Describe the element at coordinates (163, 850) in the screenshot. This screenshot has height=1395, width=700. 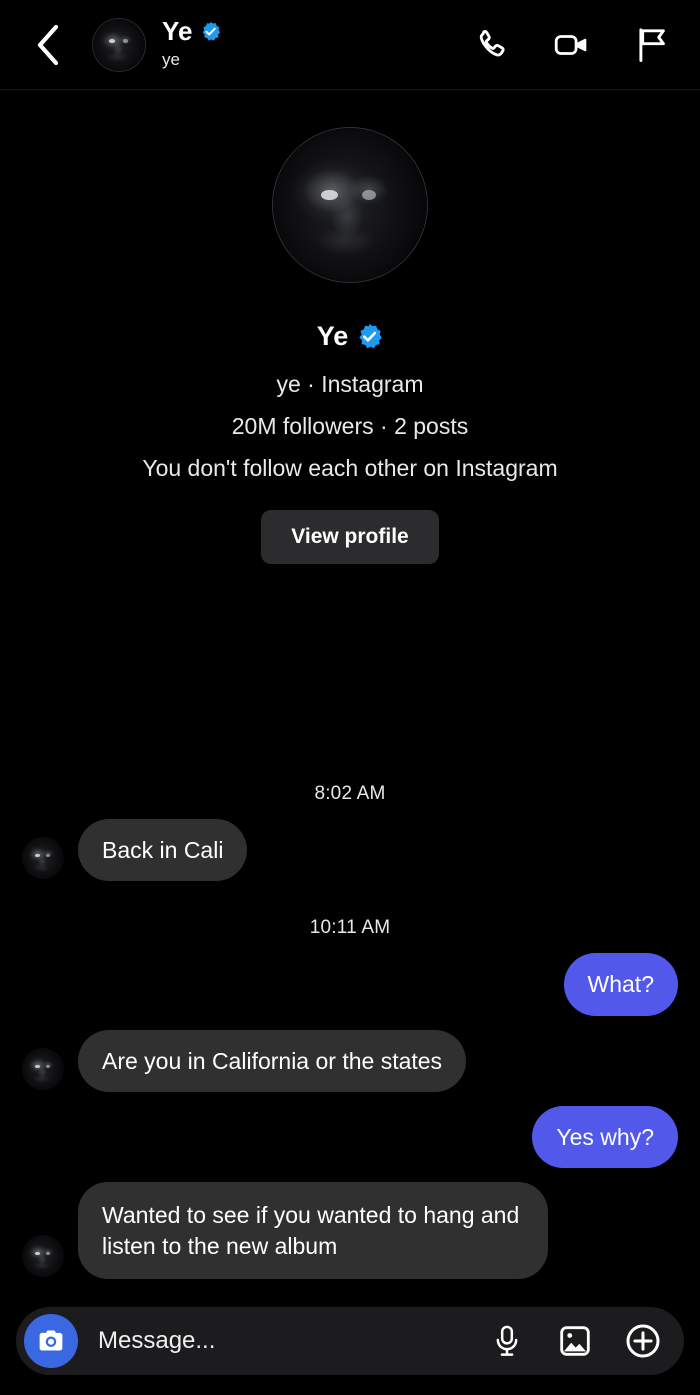
I see `message-bubble-incoming: Back in Cali` at that location.